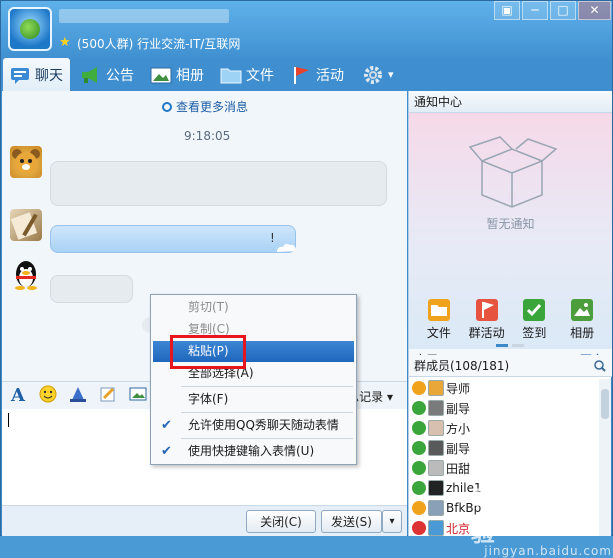 The height and width of the screenshot is (558, 613). I want to click on doodle-icon, so click(108, 396).